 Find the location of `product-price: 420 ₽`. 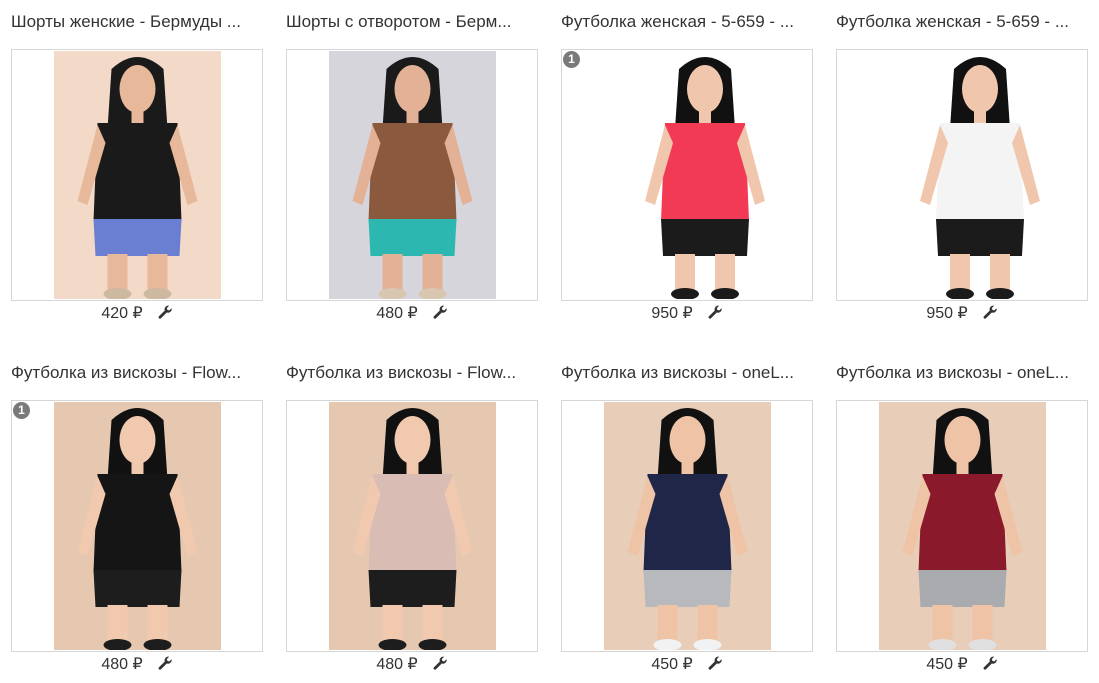

product-price: 420 ₽ is located at coordinates (122, 313).